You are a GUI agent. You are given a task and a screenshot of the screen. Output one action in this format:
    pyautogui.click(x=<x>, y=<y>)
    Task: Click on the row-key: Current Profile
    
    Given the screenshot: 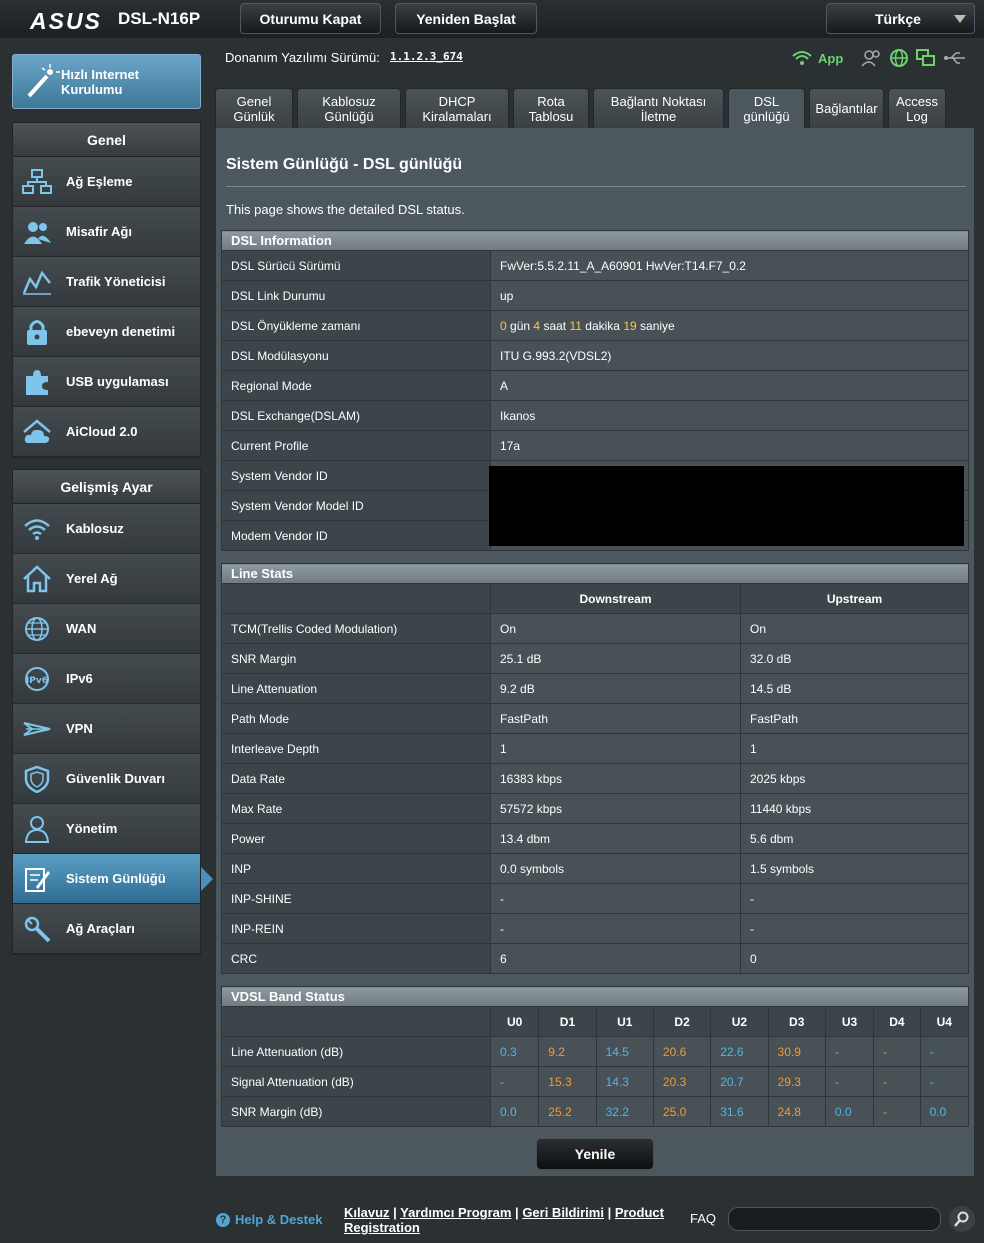 What is the action you would take?
    pyautogui.click(x=356, y=445)
    